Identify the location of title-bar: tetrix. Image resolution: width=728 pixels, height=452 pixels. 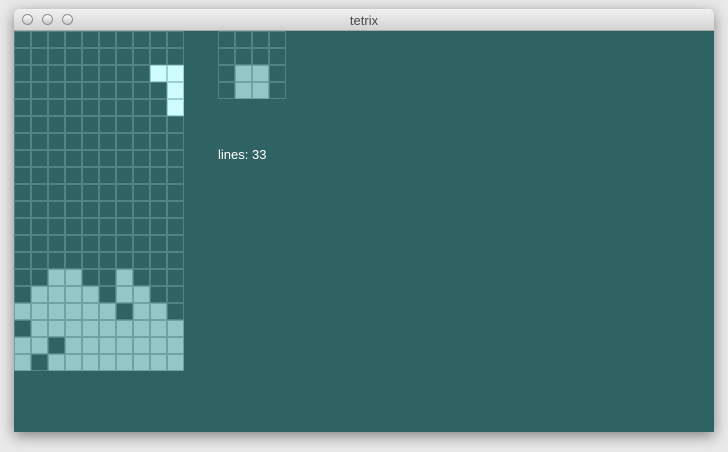
(364, 20).